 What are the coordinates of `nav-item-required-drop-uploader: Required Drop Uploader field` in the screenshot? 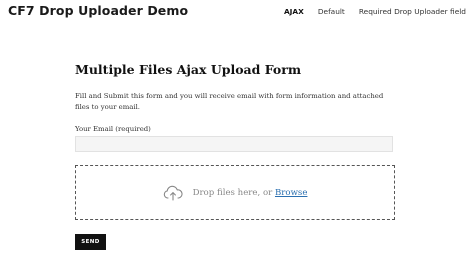 It's located at (412, 11).